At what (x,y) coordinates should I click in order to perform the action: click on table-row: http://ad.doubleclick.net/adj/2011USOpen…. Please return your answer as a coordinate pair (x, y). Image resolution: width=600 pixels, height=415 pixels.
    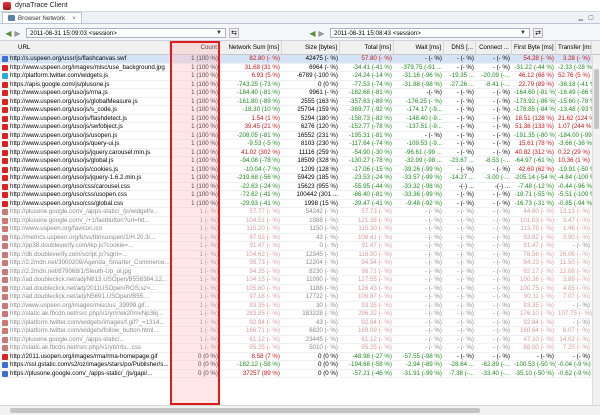
    Looking at the image, I should click on (296, 289).